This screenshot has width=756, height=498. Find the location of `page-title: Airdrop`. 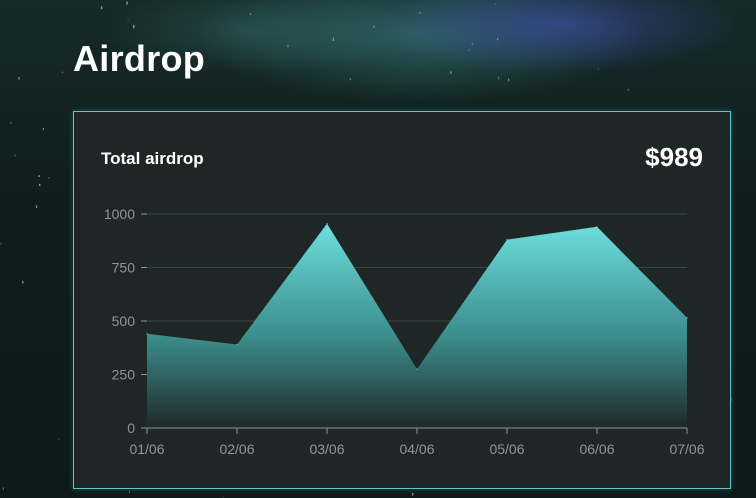

page-title: Airdrop is located at coordinates (139, 58).